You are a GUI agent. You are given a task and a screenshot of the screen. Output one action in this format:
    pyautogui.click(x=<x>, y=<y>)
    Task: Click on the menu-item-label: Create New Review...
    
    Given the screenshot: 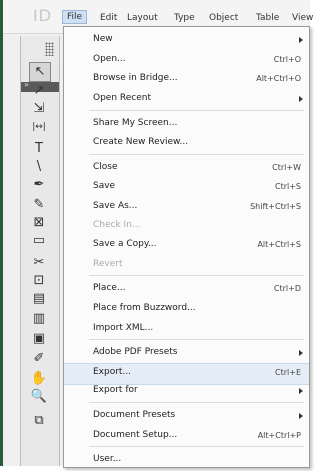 What is the action you would take?
    pyautogui.click(x=141, y=142)
    